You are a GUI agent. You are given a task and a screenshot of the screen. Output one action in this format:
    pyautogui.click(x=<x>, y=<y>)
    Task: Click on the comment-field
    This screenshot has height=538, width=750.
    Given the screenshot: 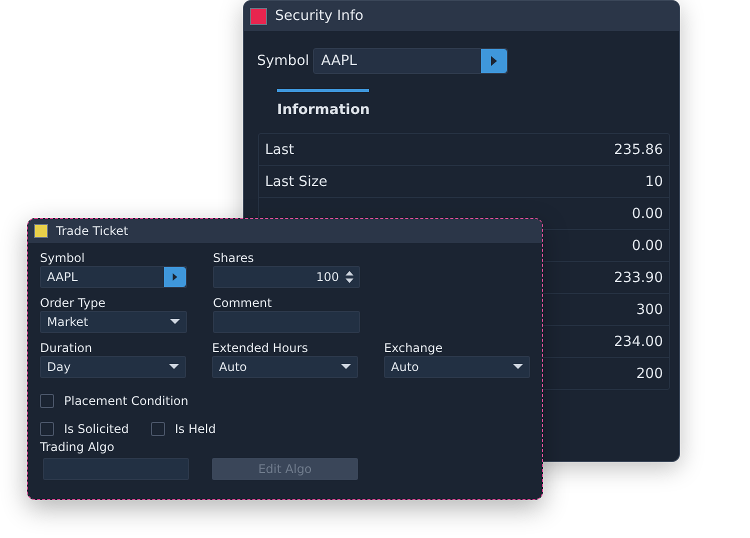 What is the action you would take?
    pyautogui.click(x=286, y=322)
    